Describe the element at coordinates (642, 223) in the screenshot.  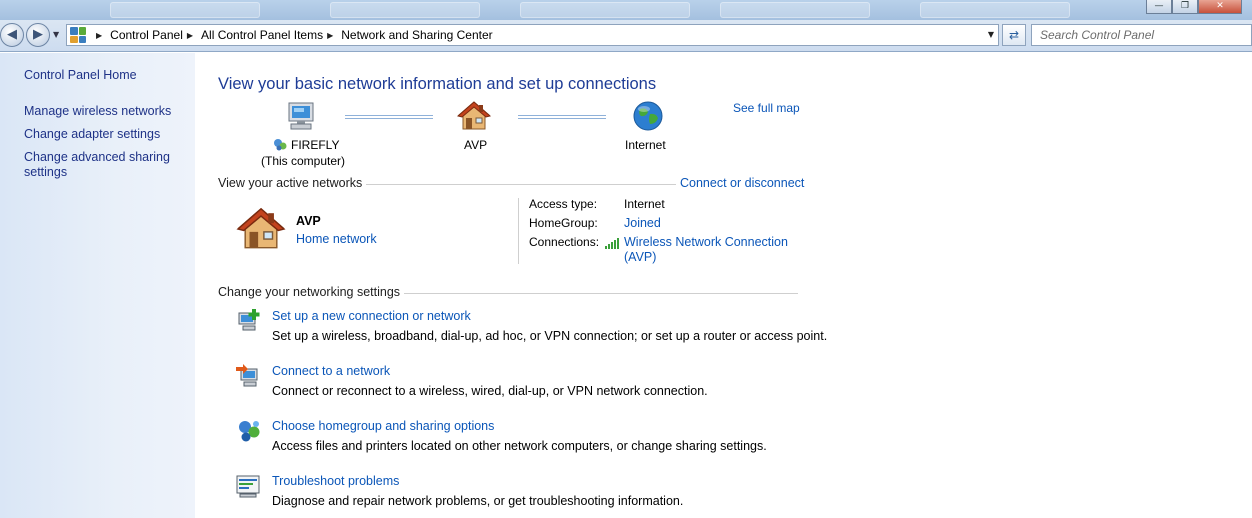
I see `homegroup-joined-link: Joined` at that location.